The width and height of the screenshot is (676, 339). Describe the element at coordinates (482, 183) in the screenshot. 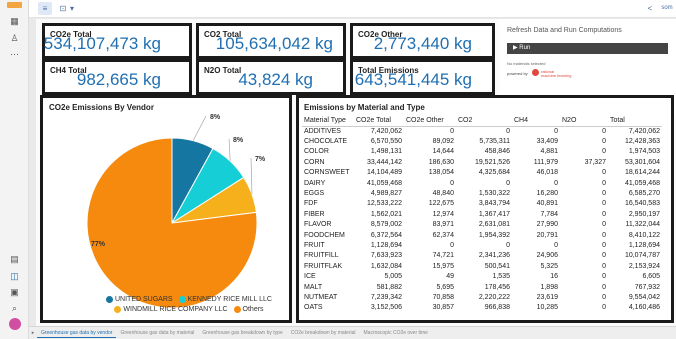

I see `table-row: DAIRY 41,059,468 0 0 0 0 41,059,468` at that location.